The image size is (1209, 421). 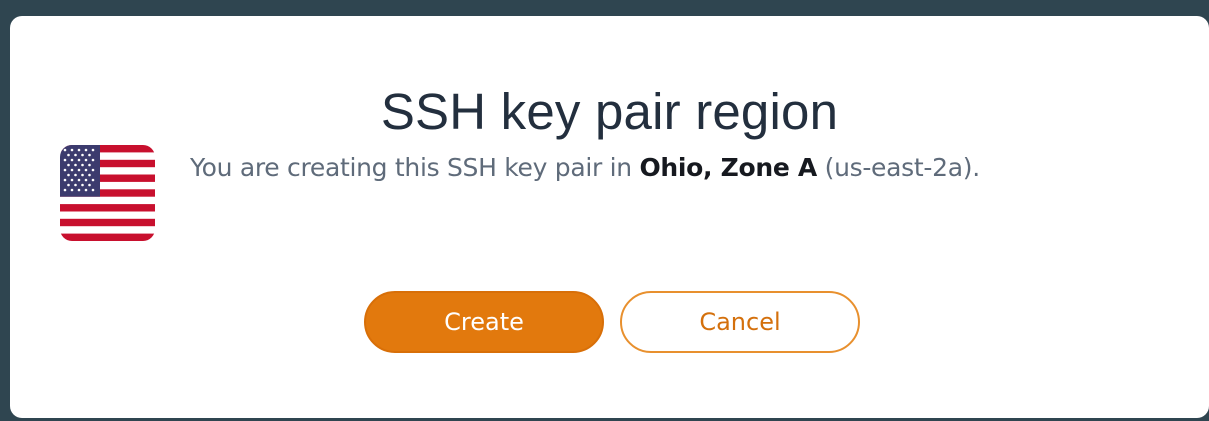 I want to click on cancel-button-label: Cancel, so click(x=740, y=322).